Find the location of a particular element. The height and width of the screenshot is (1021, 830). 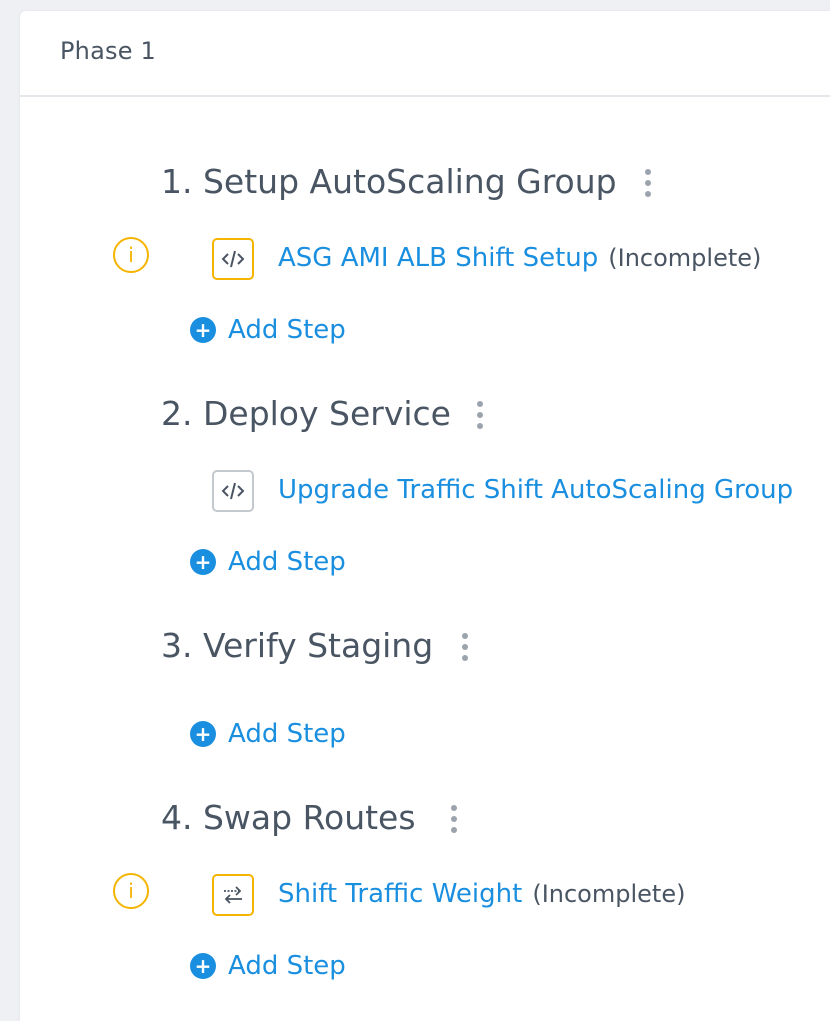

step-link: Shift Traffic Weight (Incomplete) is located at coordinates (481, 894).